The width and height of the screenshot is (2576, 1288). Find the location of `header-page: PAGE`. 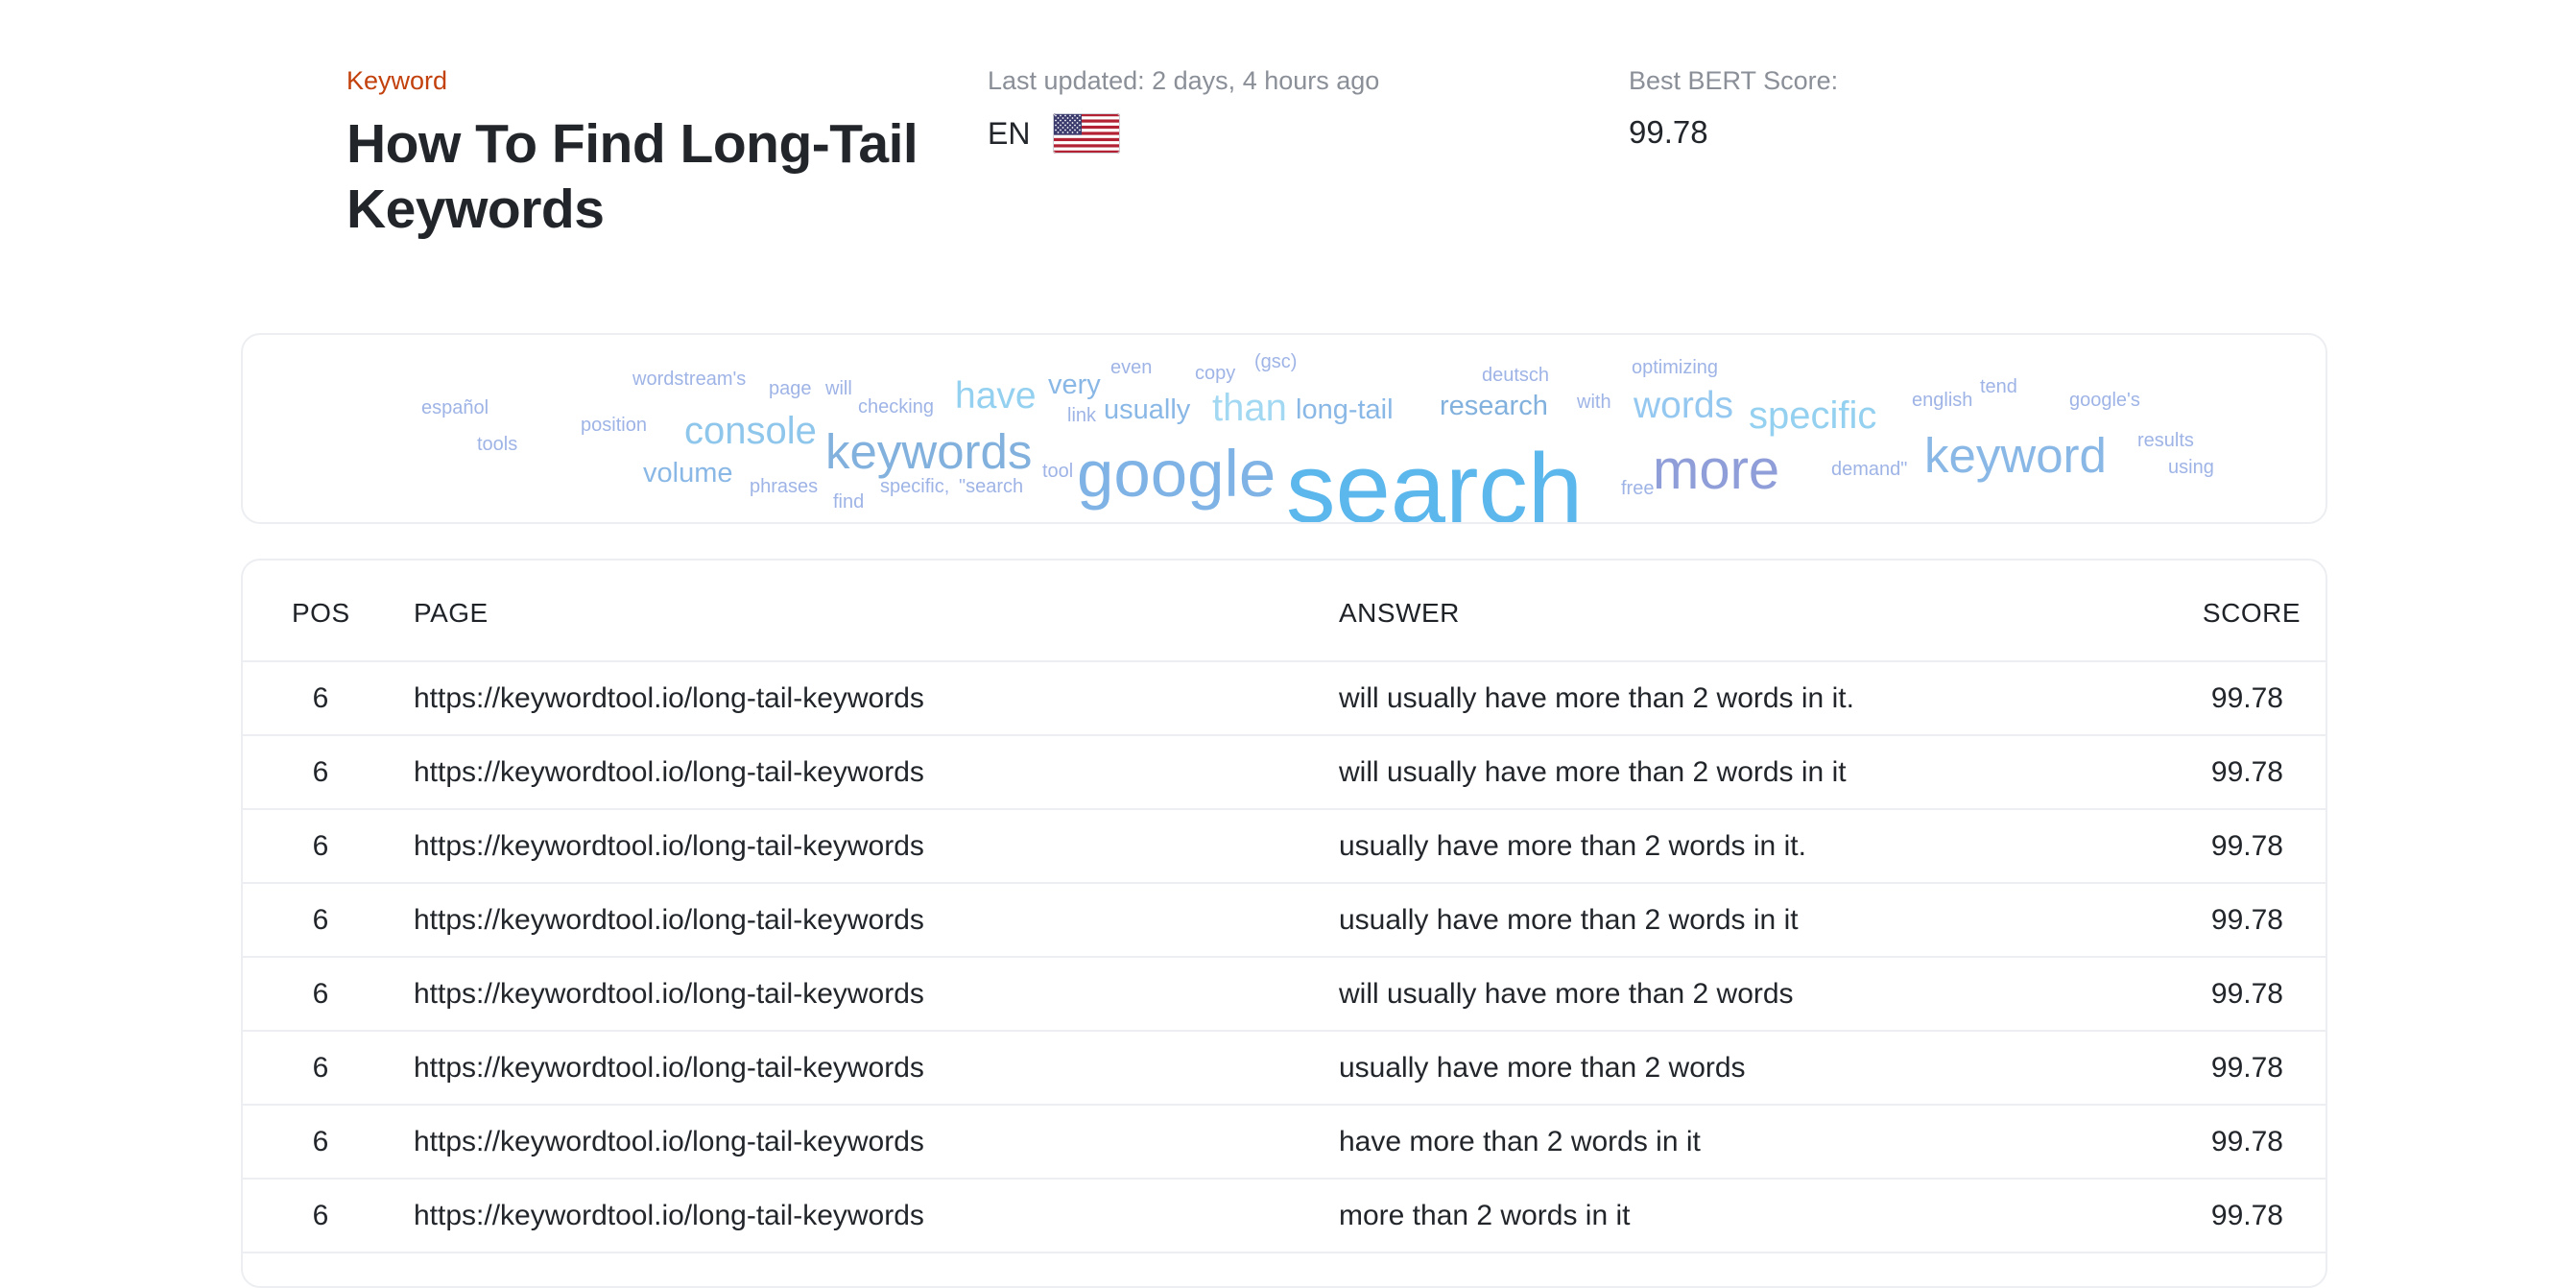

header-page: PAGE is located at coordinates (451, 613).